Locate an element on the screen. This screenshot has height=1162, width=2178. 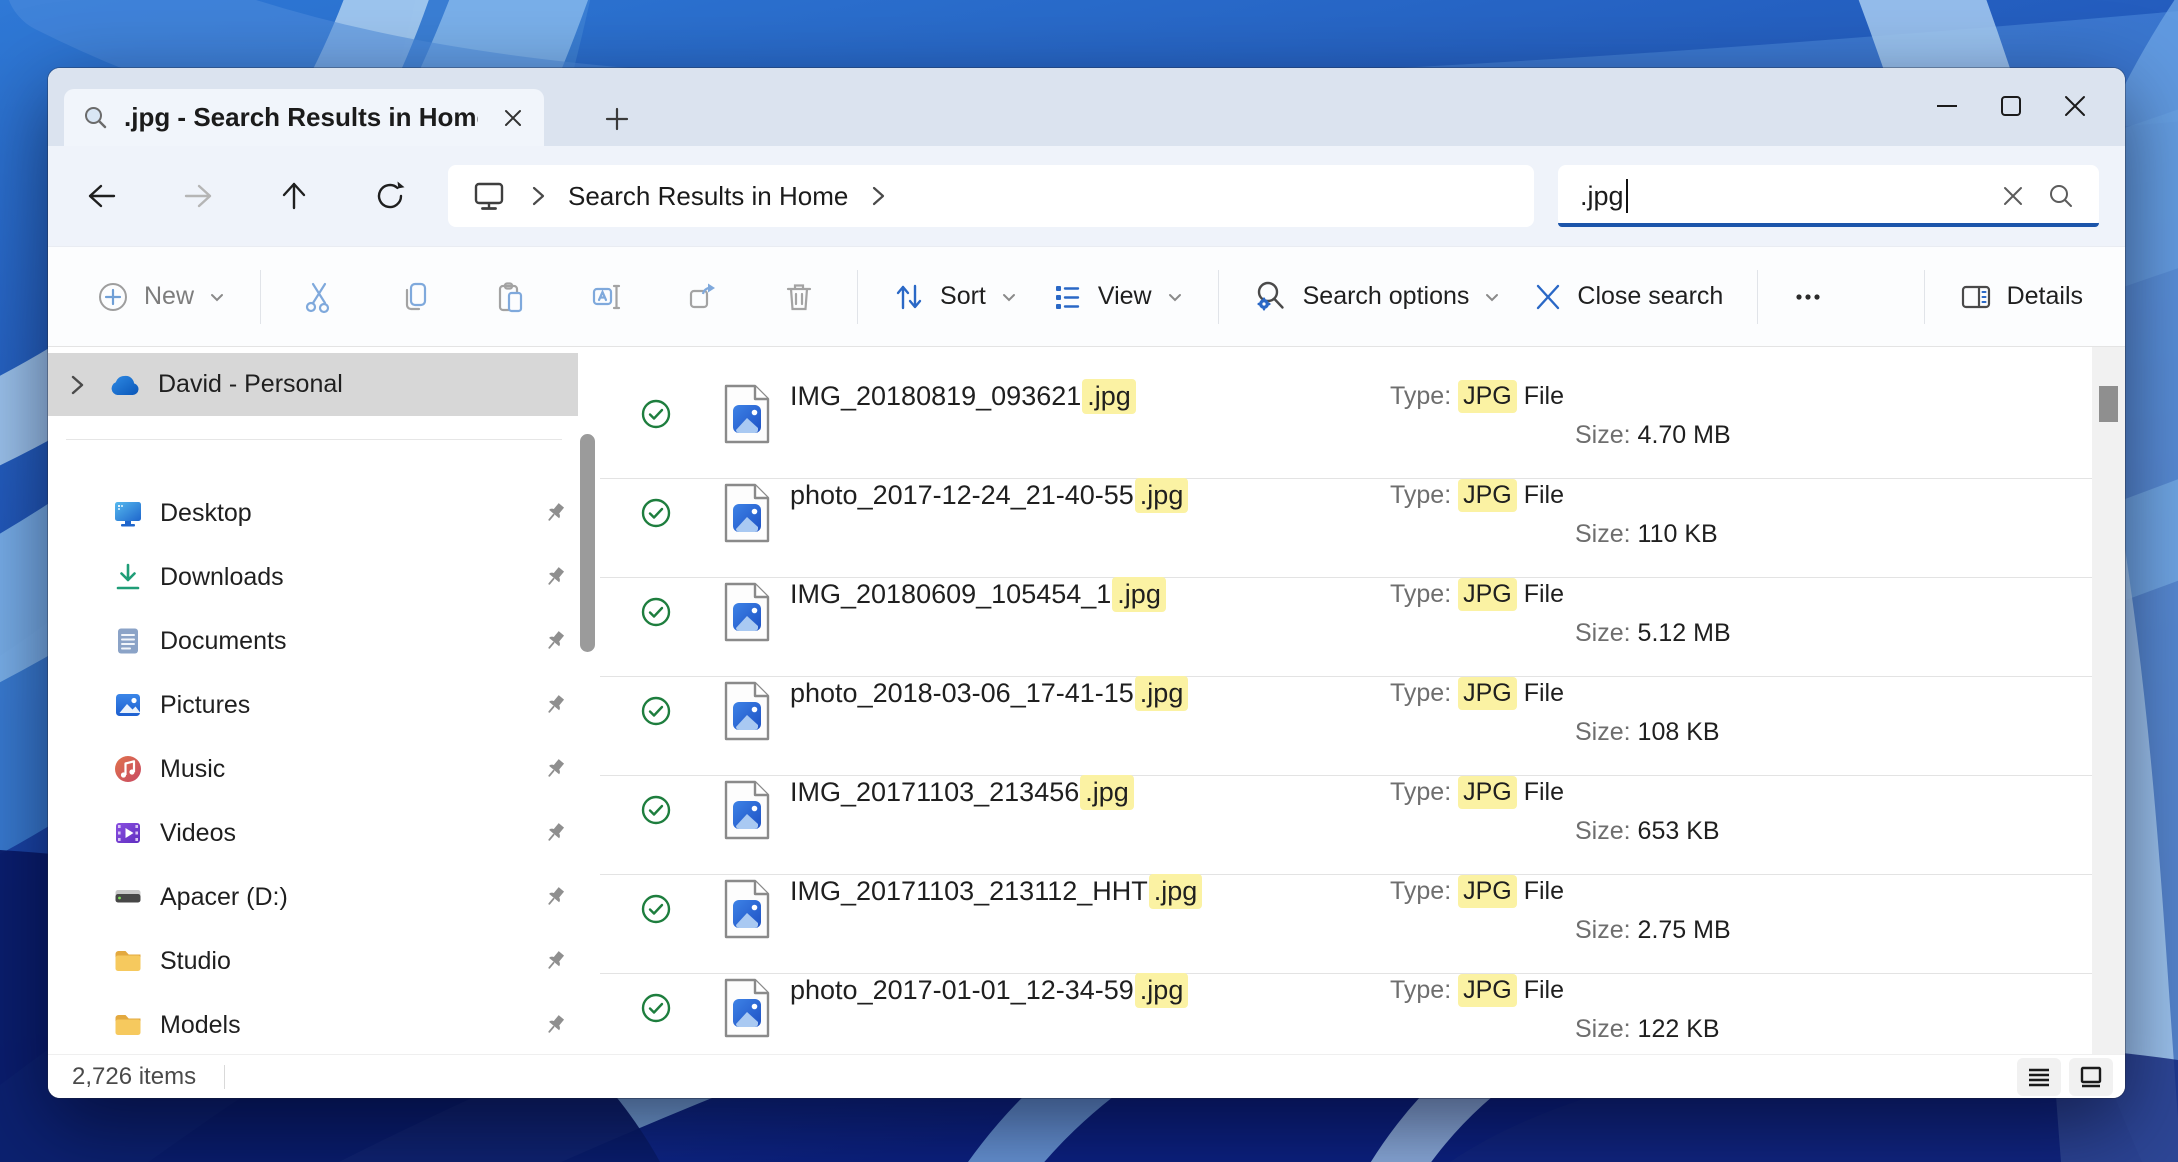
search-options-button: Search options is located at coordinates (1377, 297).